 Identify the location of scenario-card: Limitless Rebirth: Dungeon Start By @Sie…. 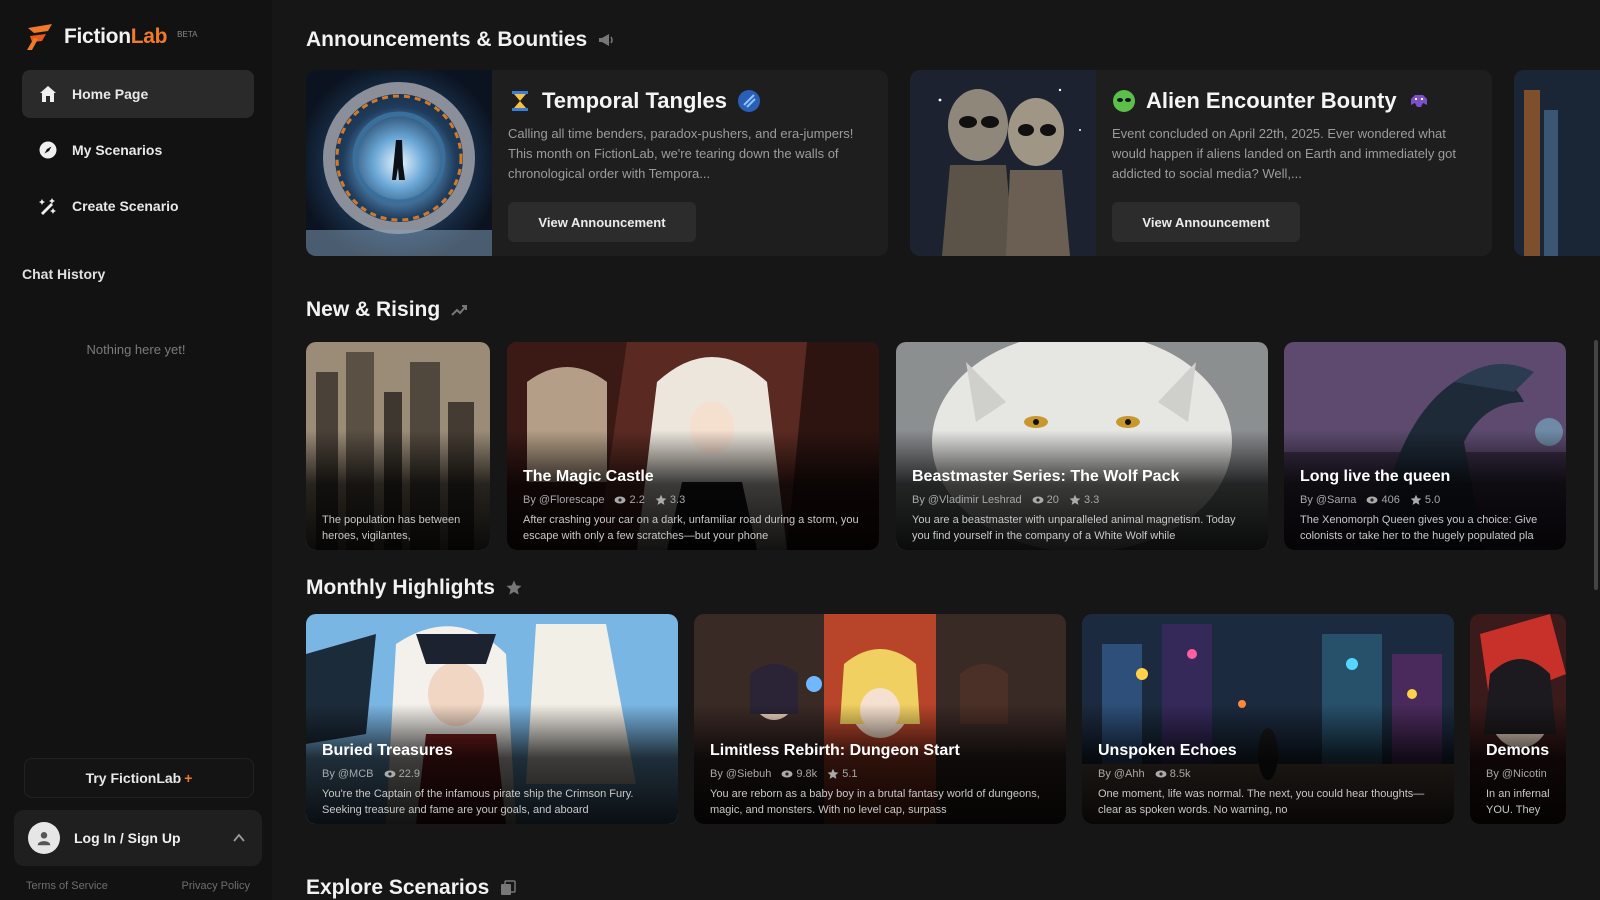
(880, 719).